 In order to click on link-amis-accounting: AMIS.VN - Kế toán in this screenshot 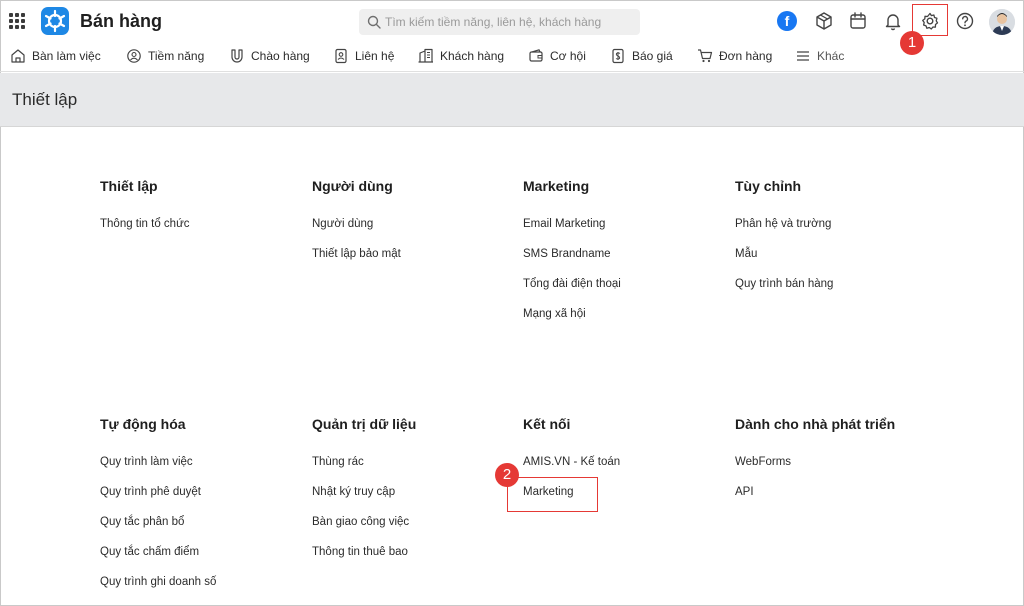, I will do `click(571, 462)`.